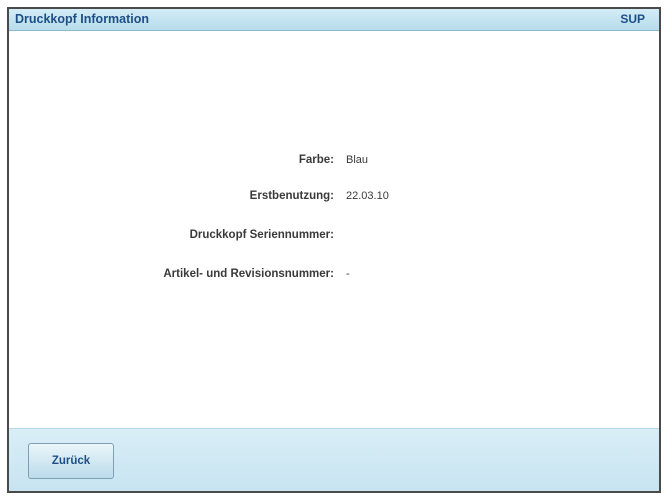 The height and width of the screenshot is (501, 670). What do you see at coordinates (348, 274) in the screenshot?
I see `article-revision-value: -` at bounding box center [348, 274].